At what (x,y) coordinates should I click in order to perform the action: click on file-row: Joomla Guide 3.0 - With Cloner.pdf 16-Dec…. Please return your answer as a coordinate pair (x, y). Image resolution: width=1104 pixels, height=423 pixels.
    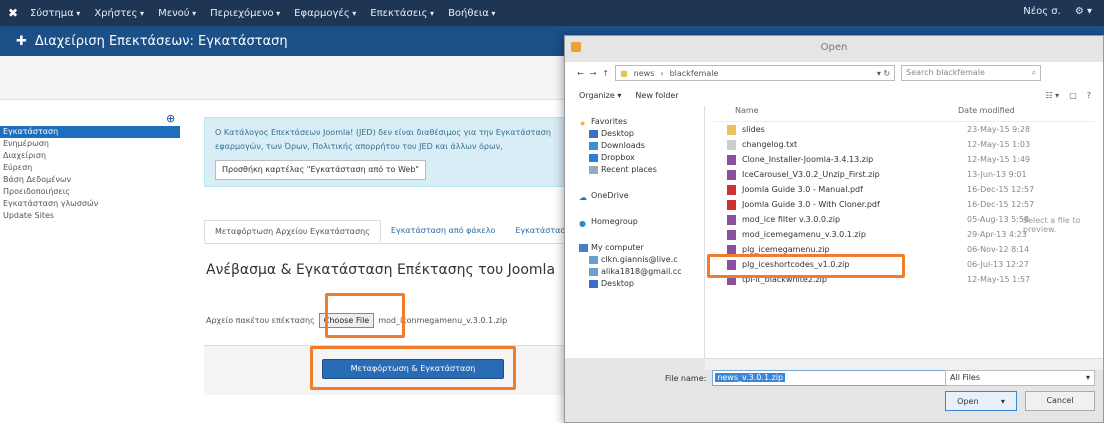
    Looking at the image, I should click on (904, 204).